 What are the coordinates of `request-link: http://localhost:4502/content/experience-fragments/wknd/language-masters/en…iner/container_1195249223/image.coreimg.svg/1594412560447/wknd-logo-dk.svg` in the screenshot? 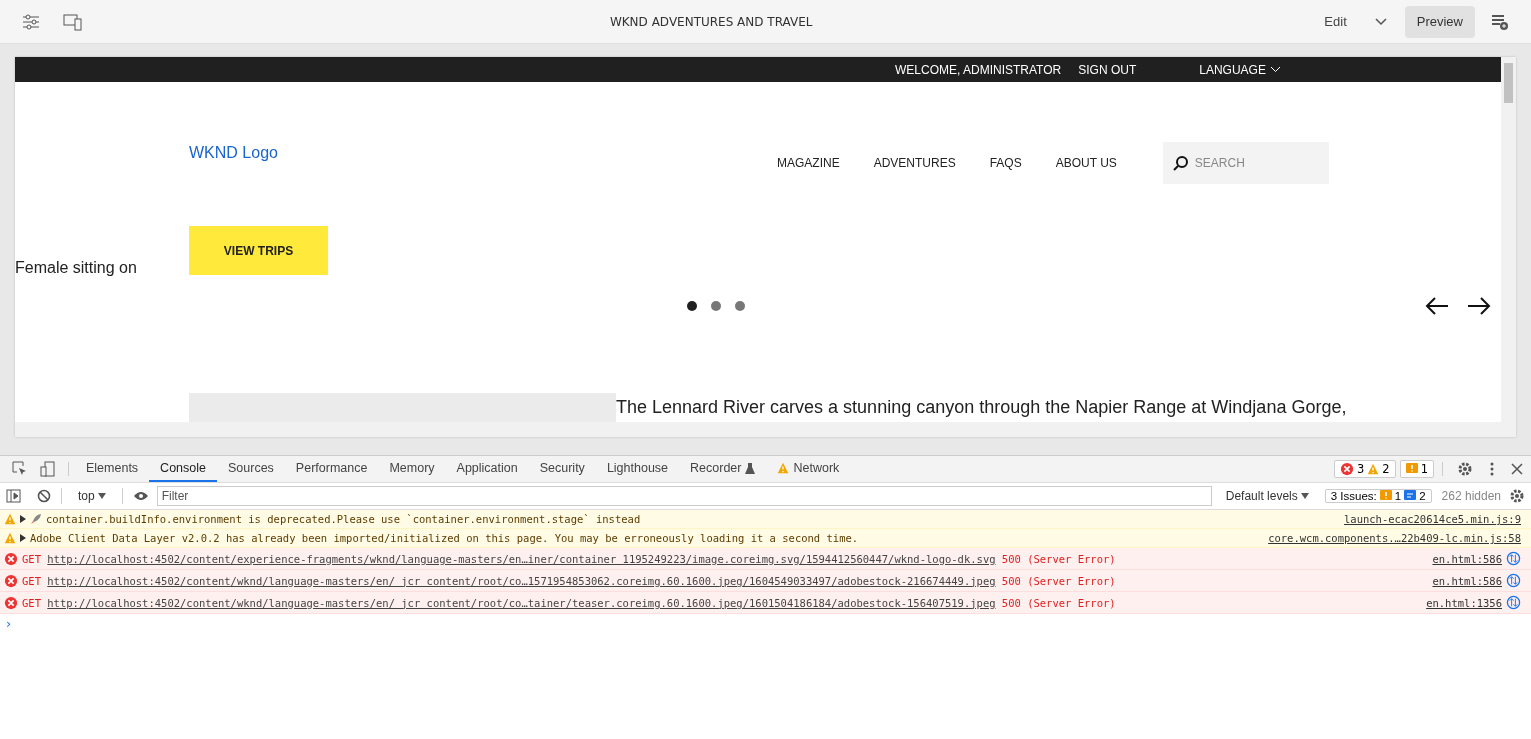 It's located at (521, 558).